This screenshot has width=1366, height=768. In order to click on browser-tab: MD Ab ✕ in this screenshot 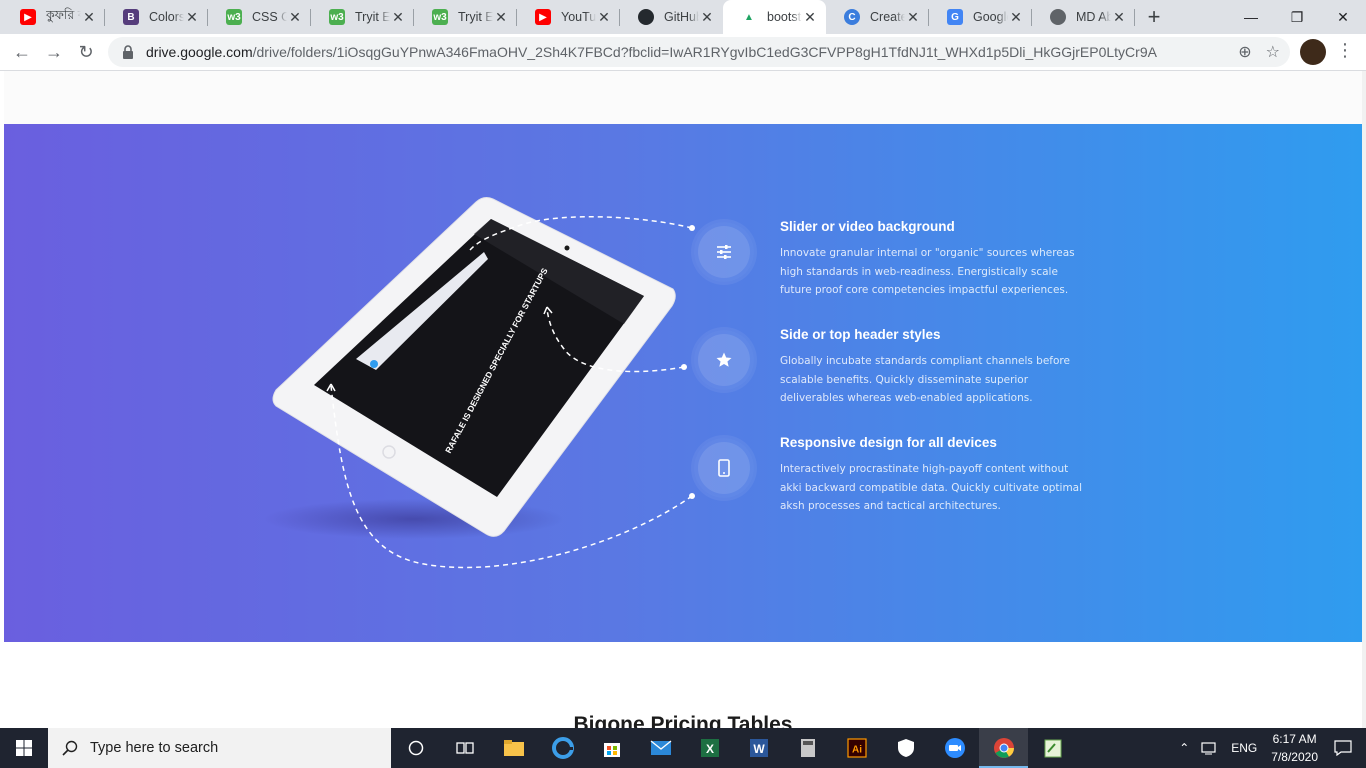, I will do `click(1083, 17)`.